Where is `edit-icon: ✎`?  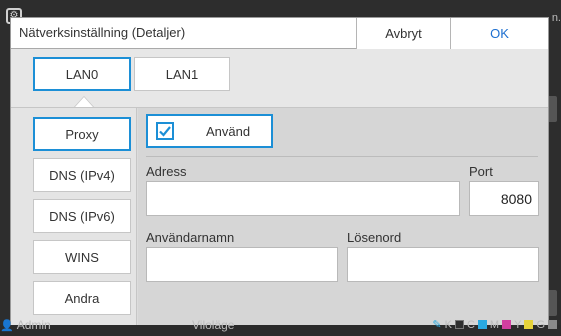
edit-icon: ✎ is located at coordinates (437, 325).